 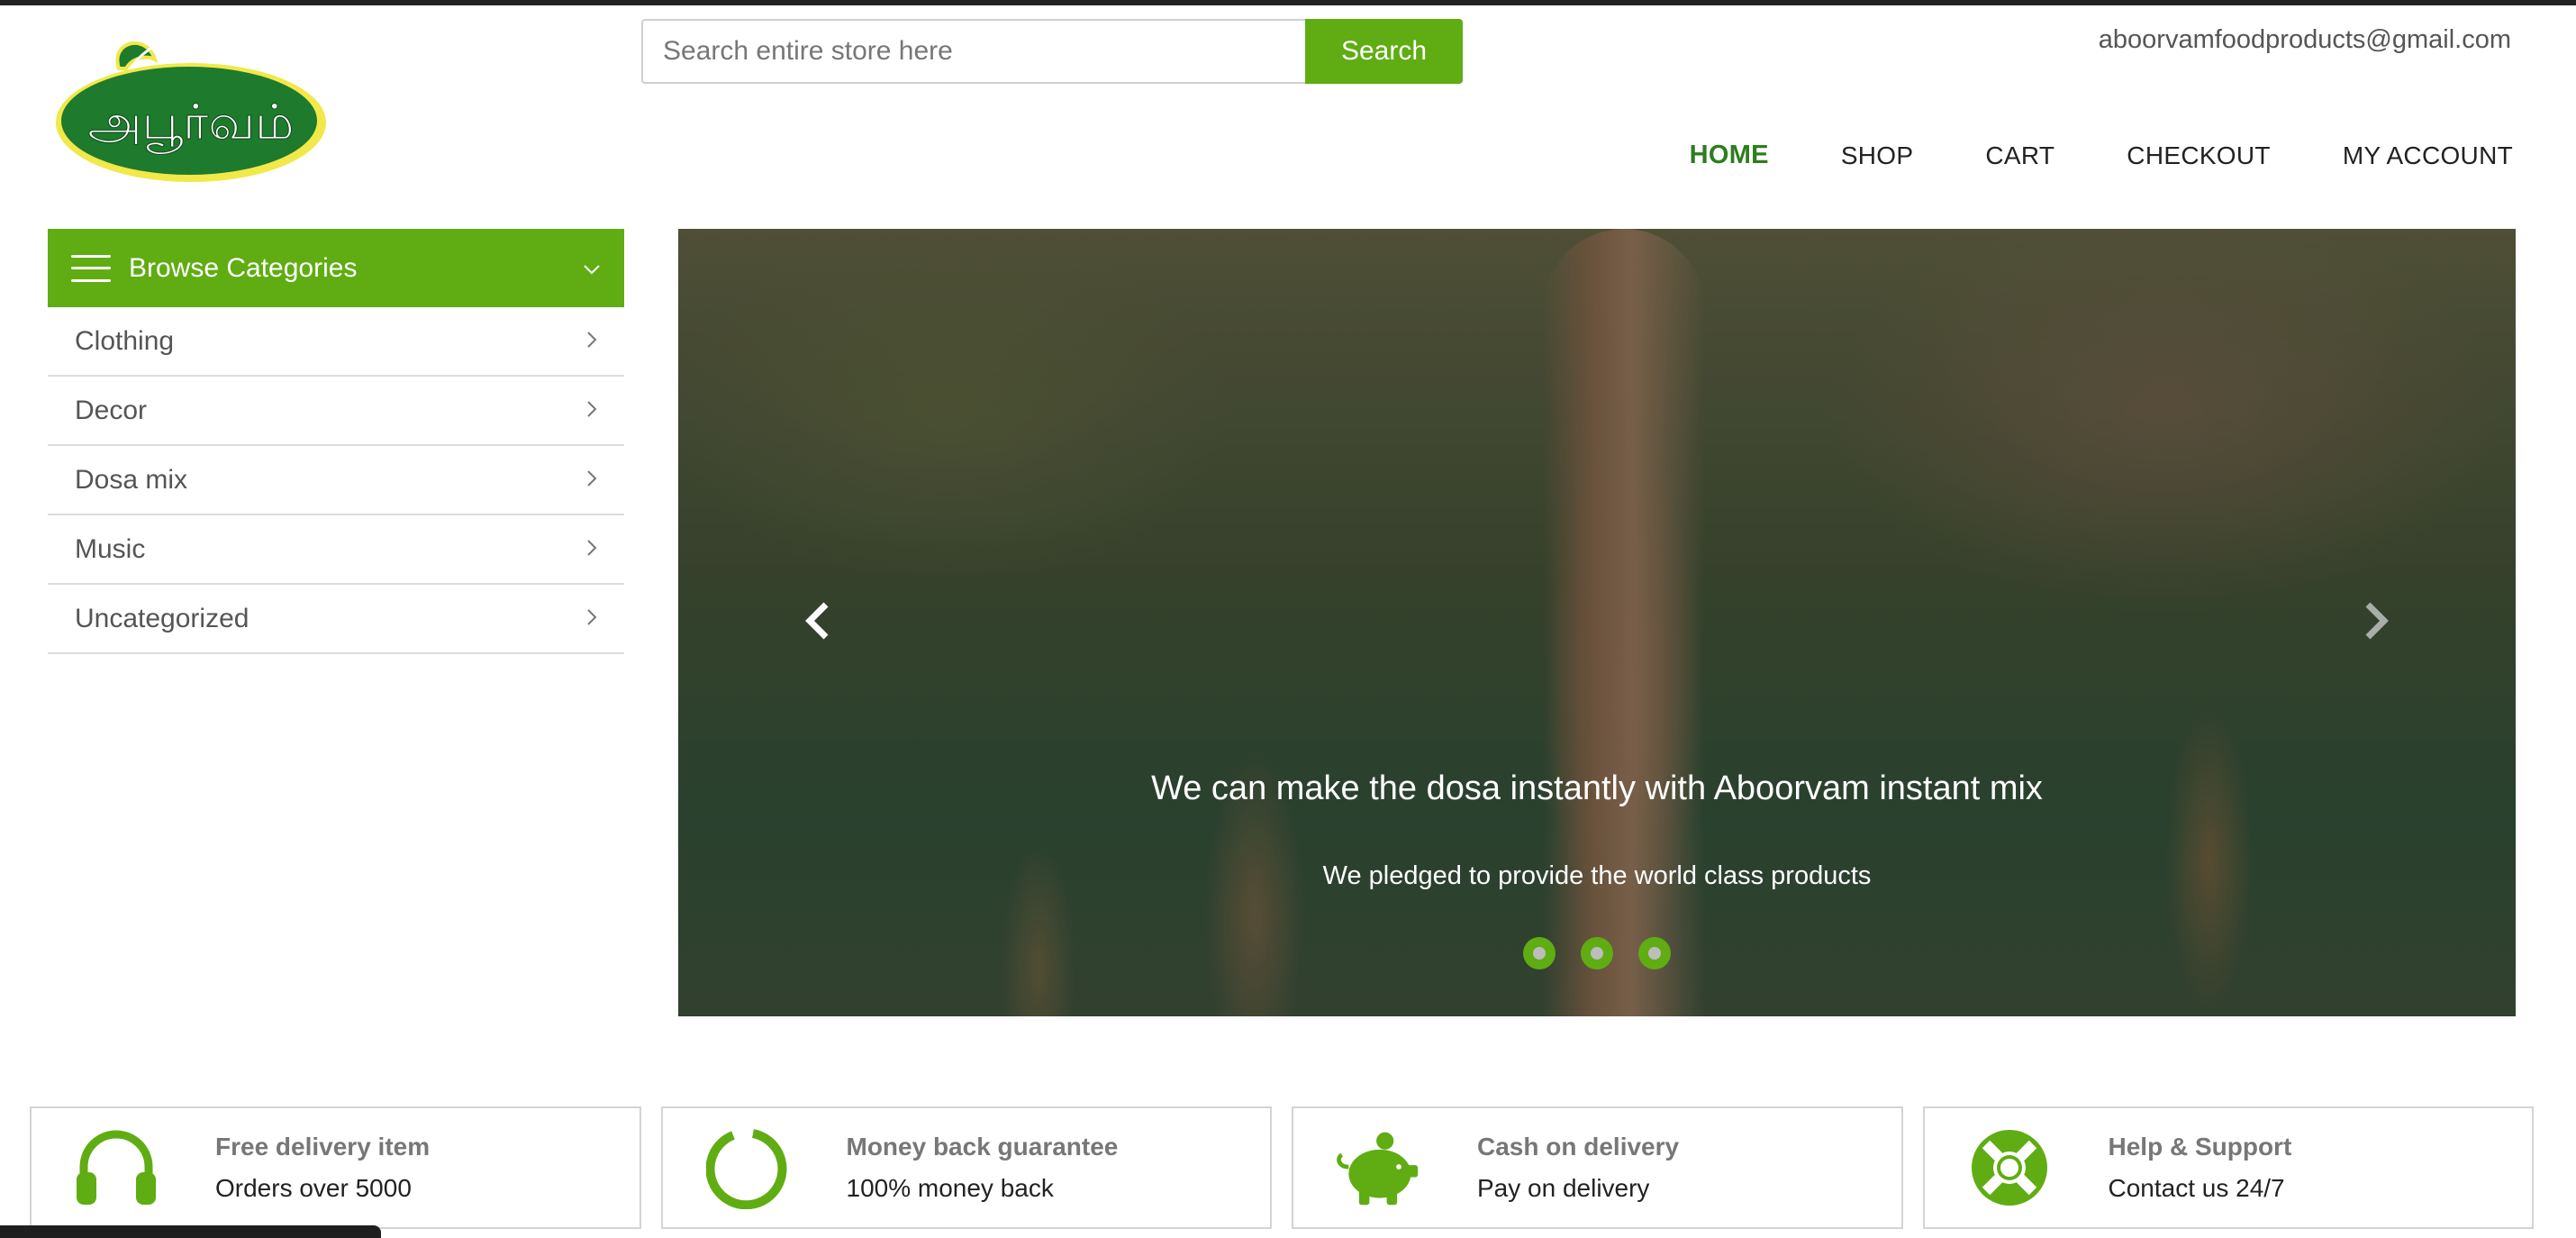 I want to click on browse-categories-title: Browse Categories, so click(x=244, y=267).